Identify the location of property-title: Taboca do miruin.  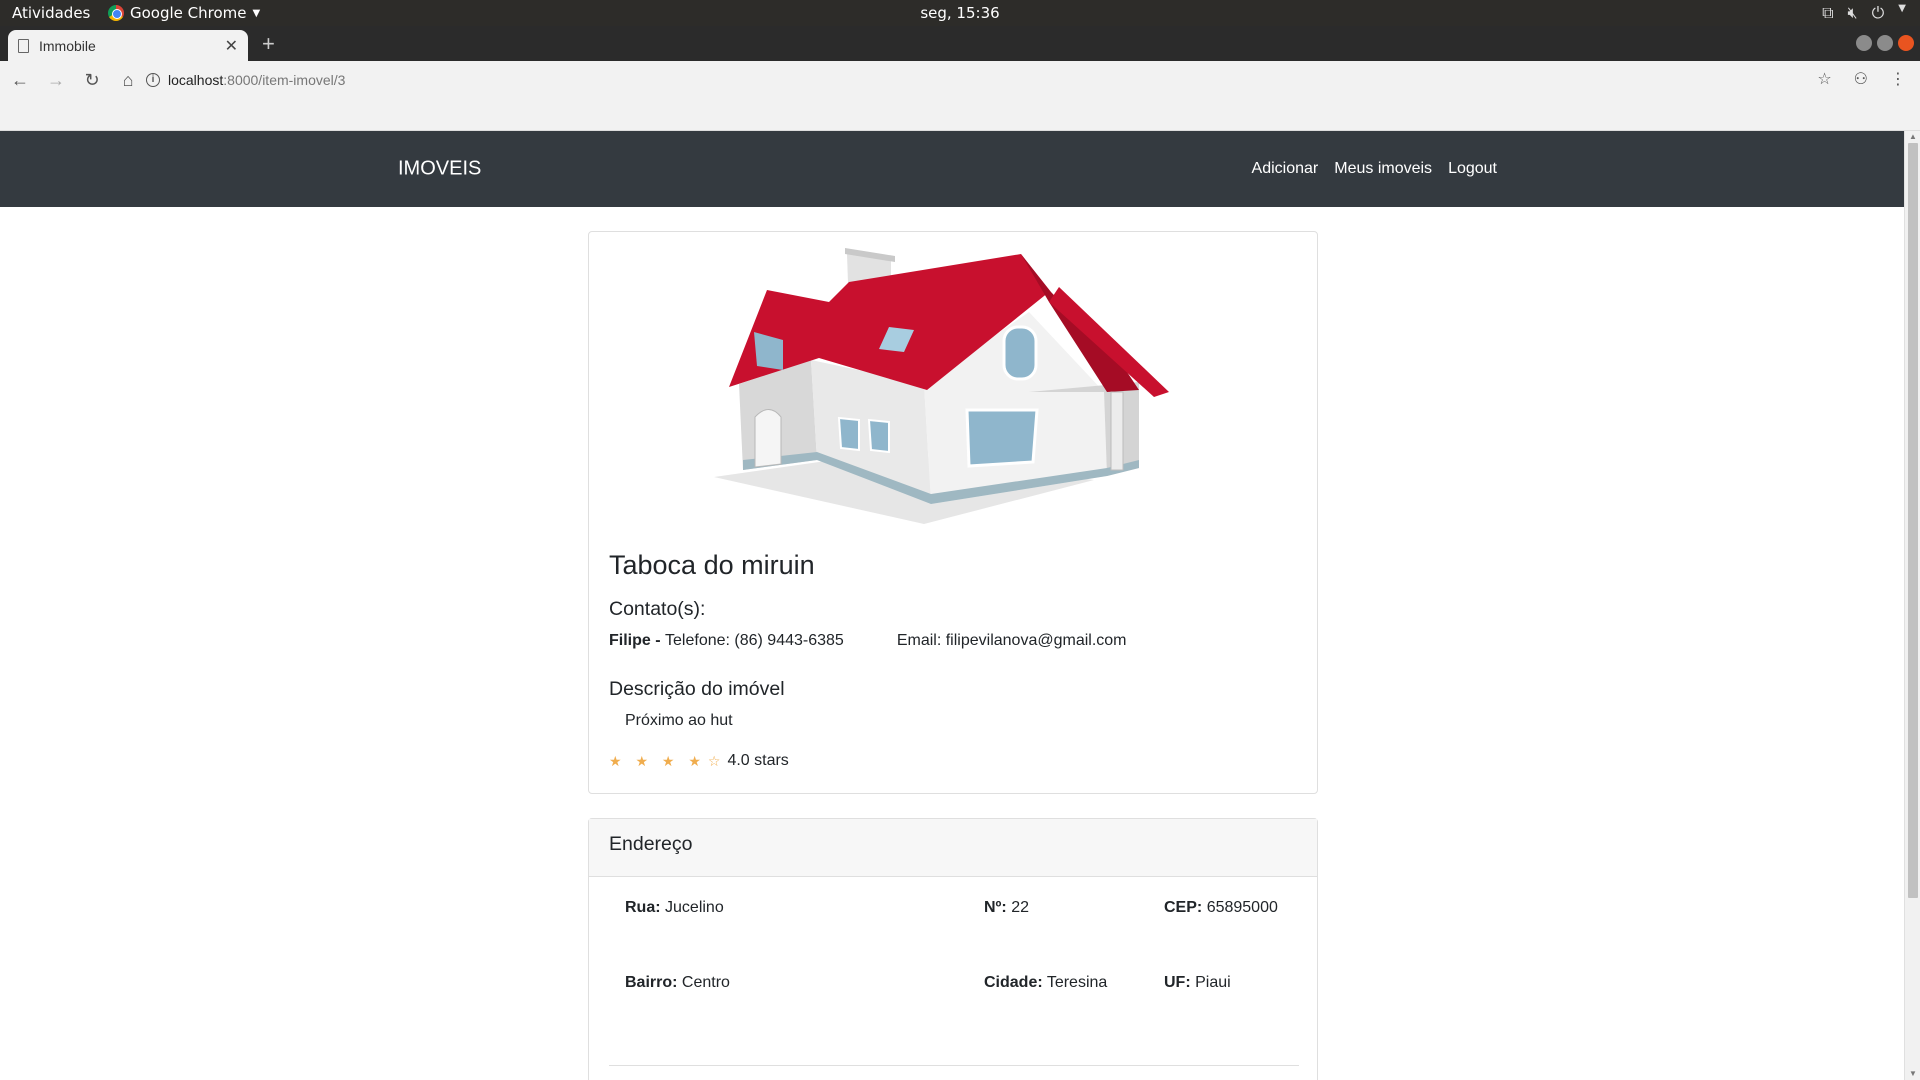
(712, 565).